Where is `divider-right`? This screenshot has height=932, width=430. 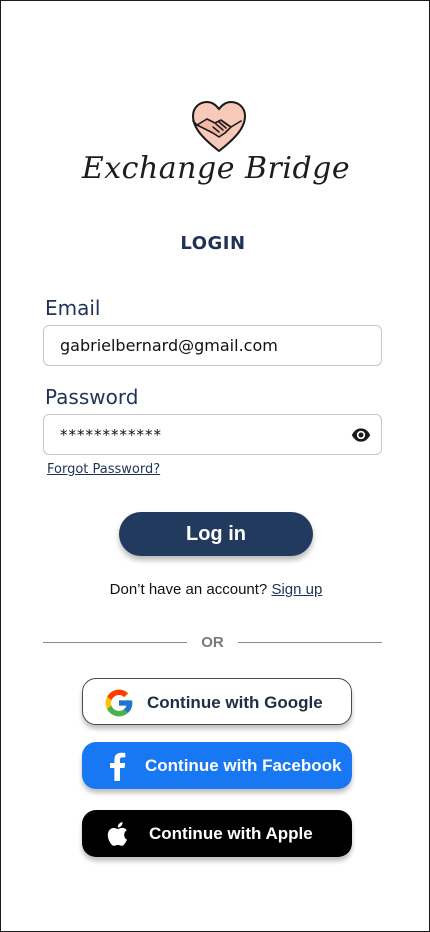 divider-right is located at coordinates (310, 642).